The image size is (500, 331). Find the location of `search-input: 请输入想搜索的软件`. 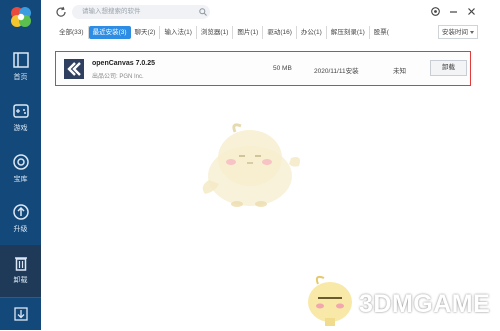

search-input: 请输入想搜索的软件 is located at coordinates (141, 12).